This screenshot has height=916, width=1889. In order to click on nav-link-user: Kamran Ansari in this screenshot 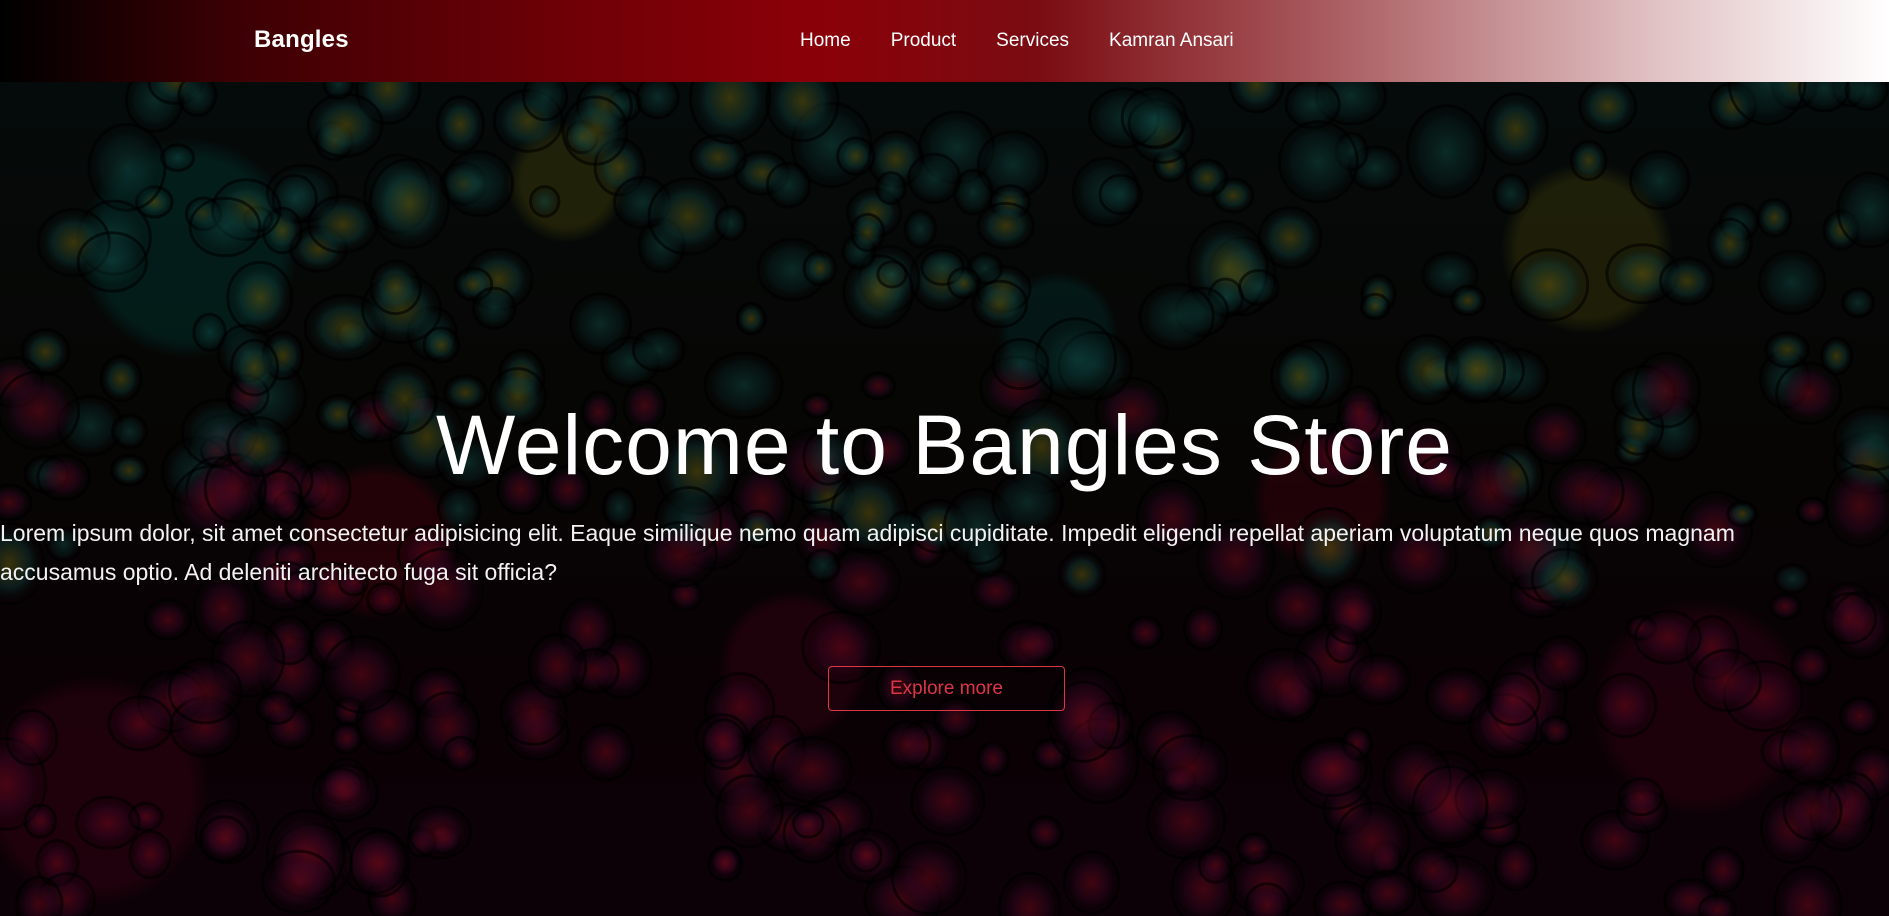, I will do `click(1171, 41)`.